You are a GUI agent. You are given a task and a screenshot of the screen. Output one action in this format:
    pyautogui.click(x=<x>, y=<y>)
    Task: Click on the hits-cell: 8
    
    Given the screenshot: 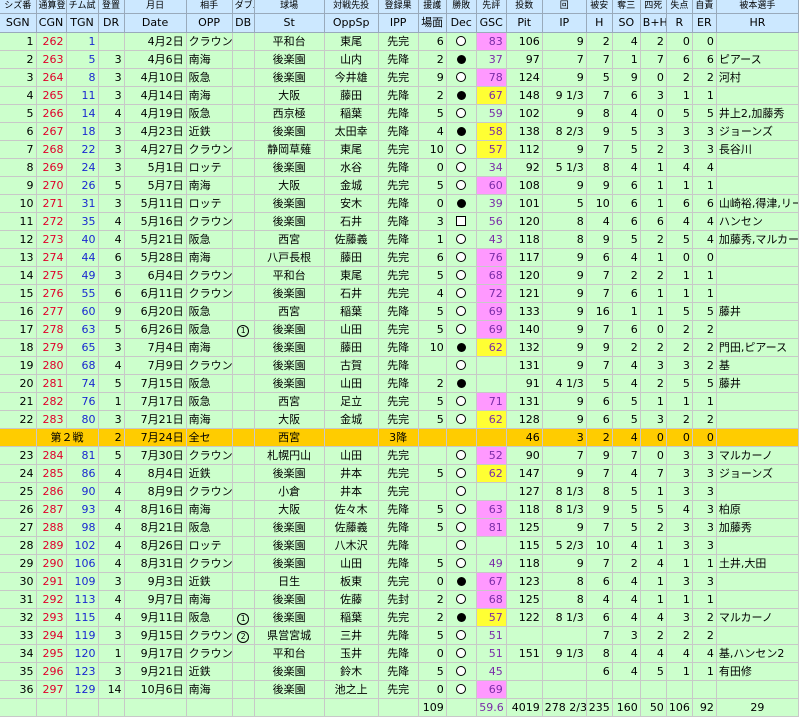 What is the action you would take?
    pyautogui.click(x=599, y=167)
    